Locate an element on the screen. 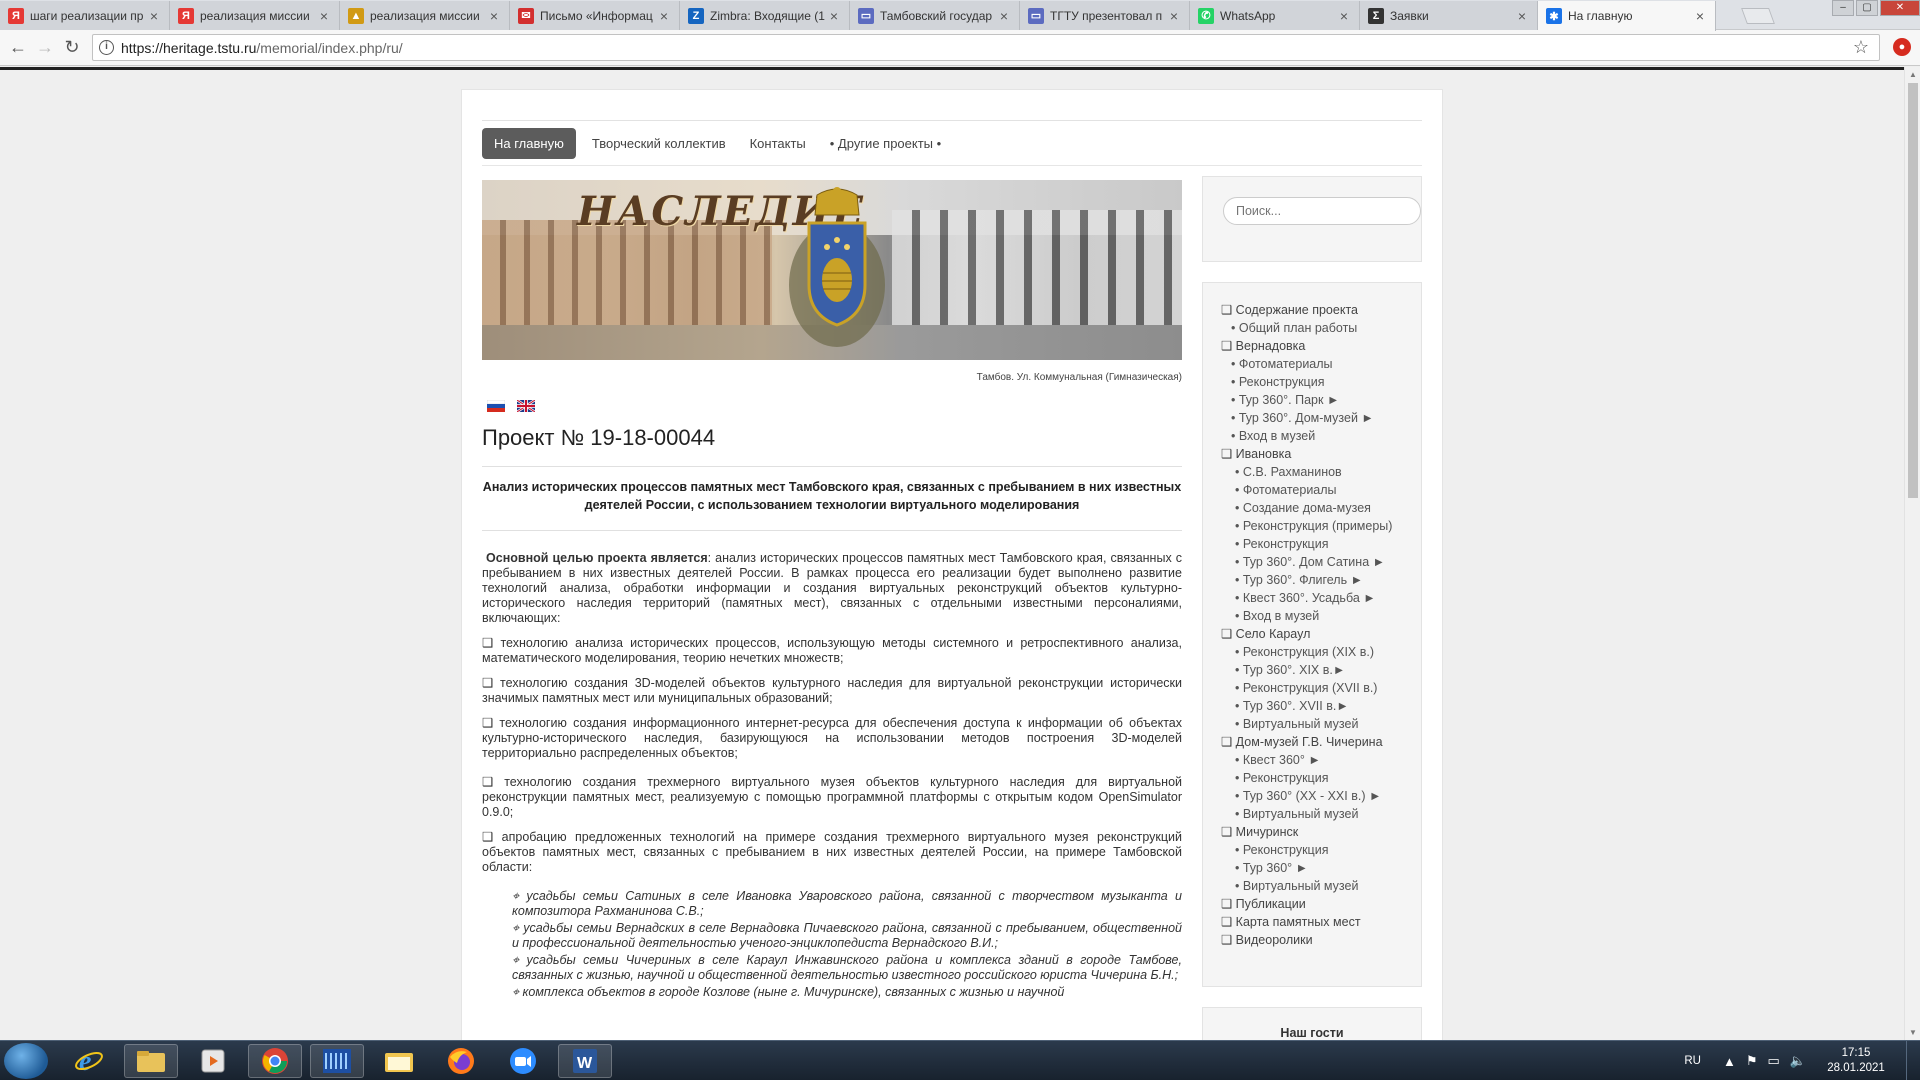 The image size is (1920, 1080). menu-item-team: Творческий коллектив is located at coordinates (659, 143).